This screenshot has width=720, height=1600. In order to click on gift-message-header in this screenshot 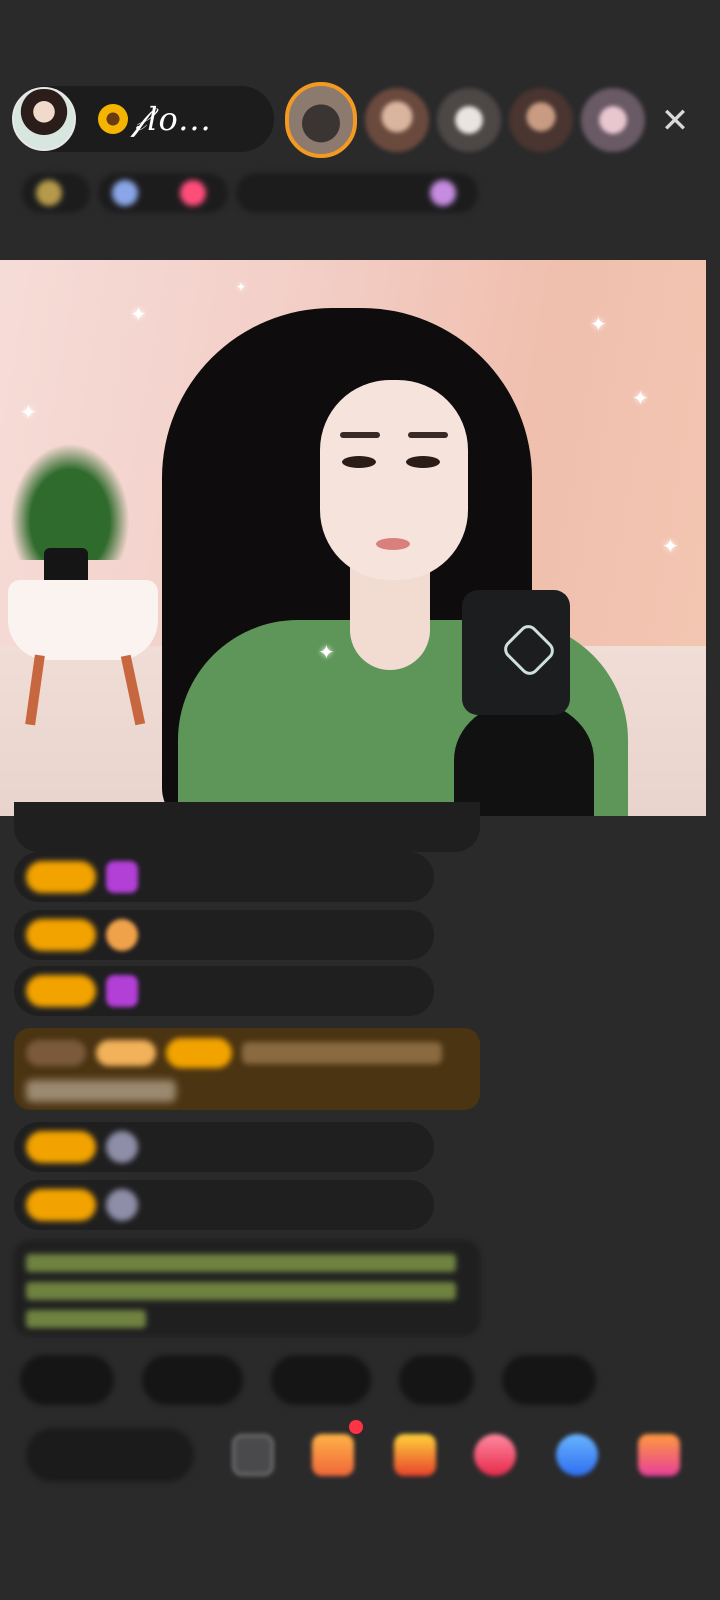, I will do `click(247, 1053)`.